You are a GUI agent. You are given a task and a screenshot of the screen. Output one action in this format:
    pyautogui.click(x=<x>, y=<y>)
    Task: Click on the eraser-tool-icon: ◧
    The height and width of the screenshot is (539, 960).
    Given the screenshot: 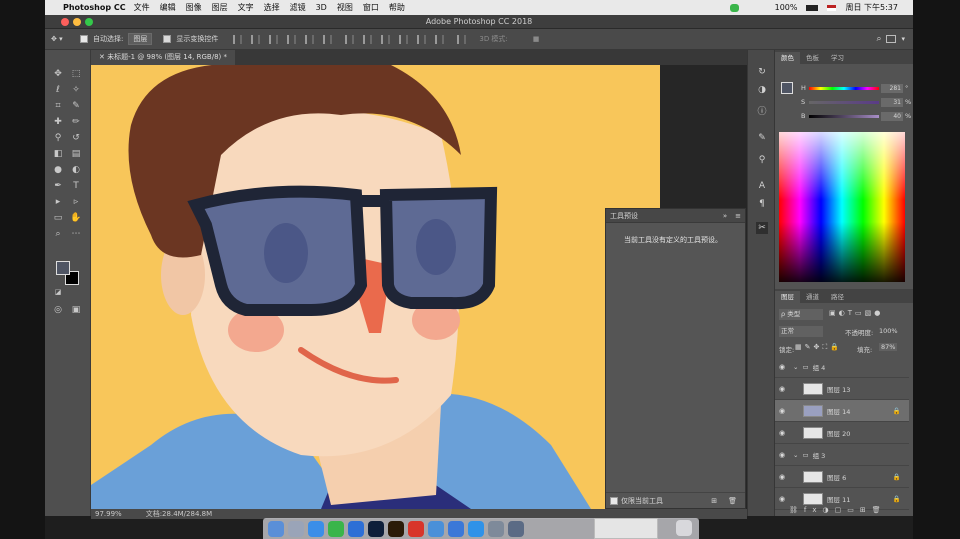 What is the action you would take?
    pyautogui.click(x=58, y=154)
    